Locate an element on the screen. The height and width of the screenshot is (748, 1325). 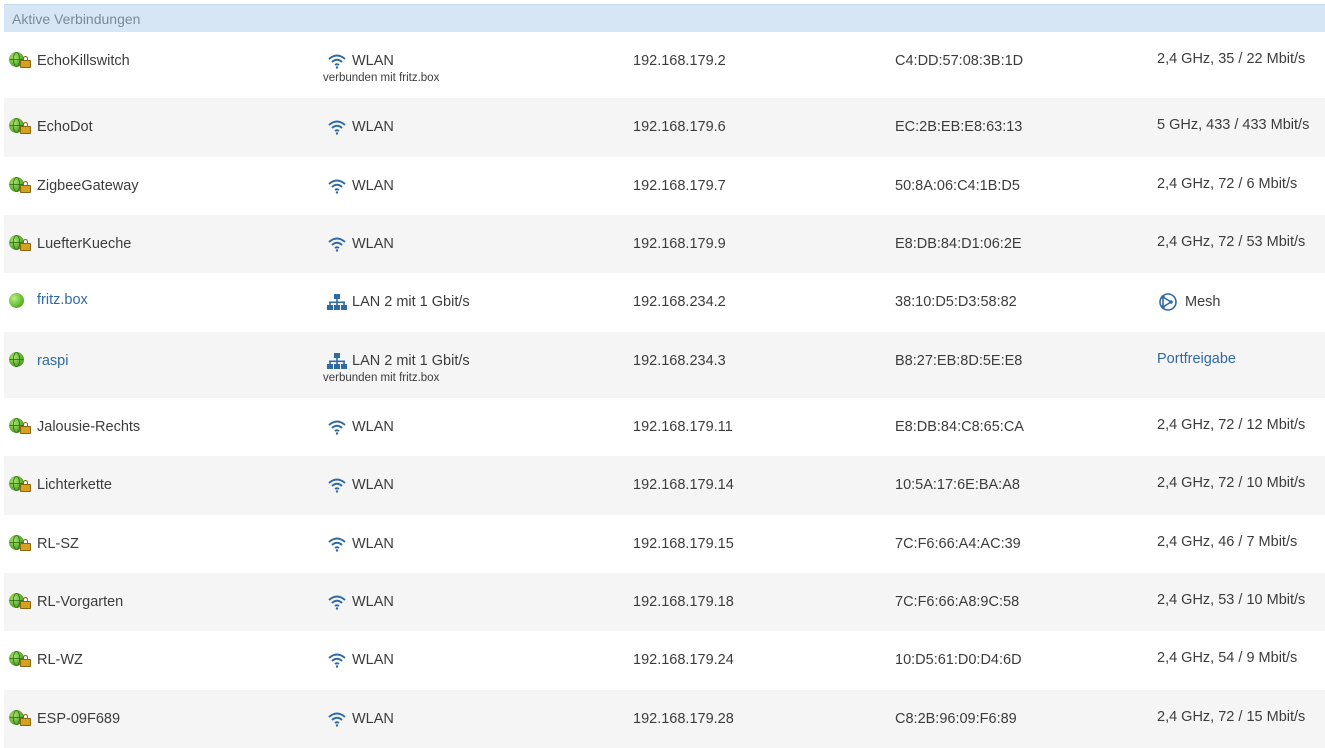
connection-properties: 2,4 GHz, 72 / 12 Mbit/s is located at coordinates (1231, 425).